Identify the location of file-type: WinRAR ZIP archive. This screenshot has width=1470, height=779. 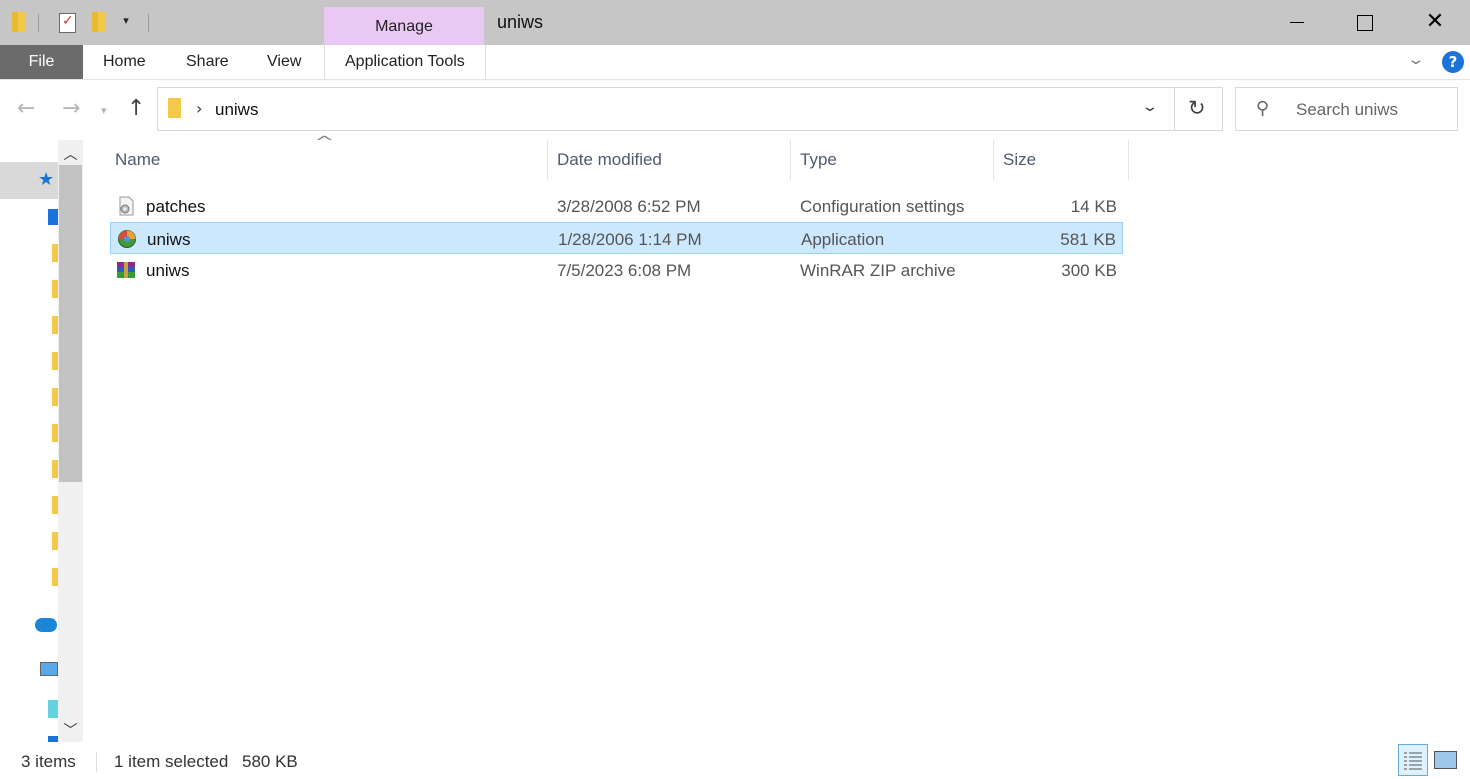
(878, 270).